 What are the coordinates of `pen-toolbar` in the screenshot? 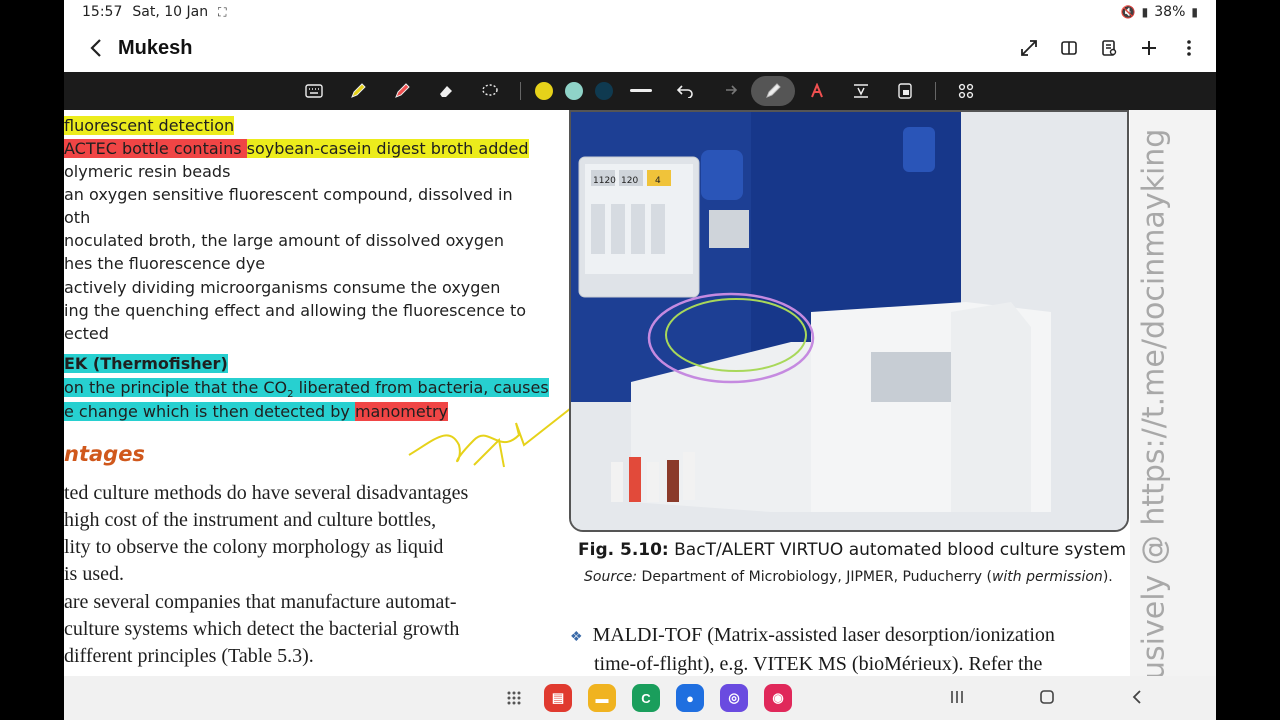 It's located at (640, 91).